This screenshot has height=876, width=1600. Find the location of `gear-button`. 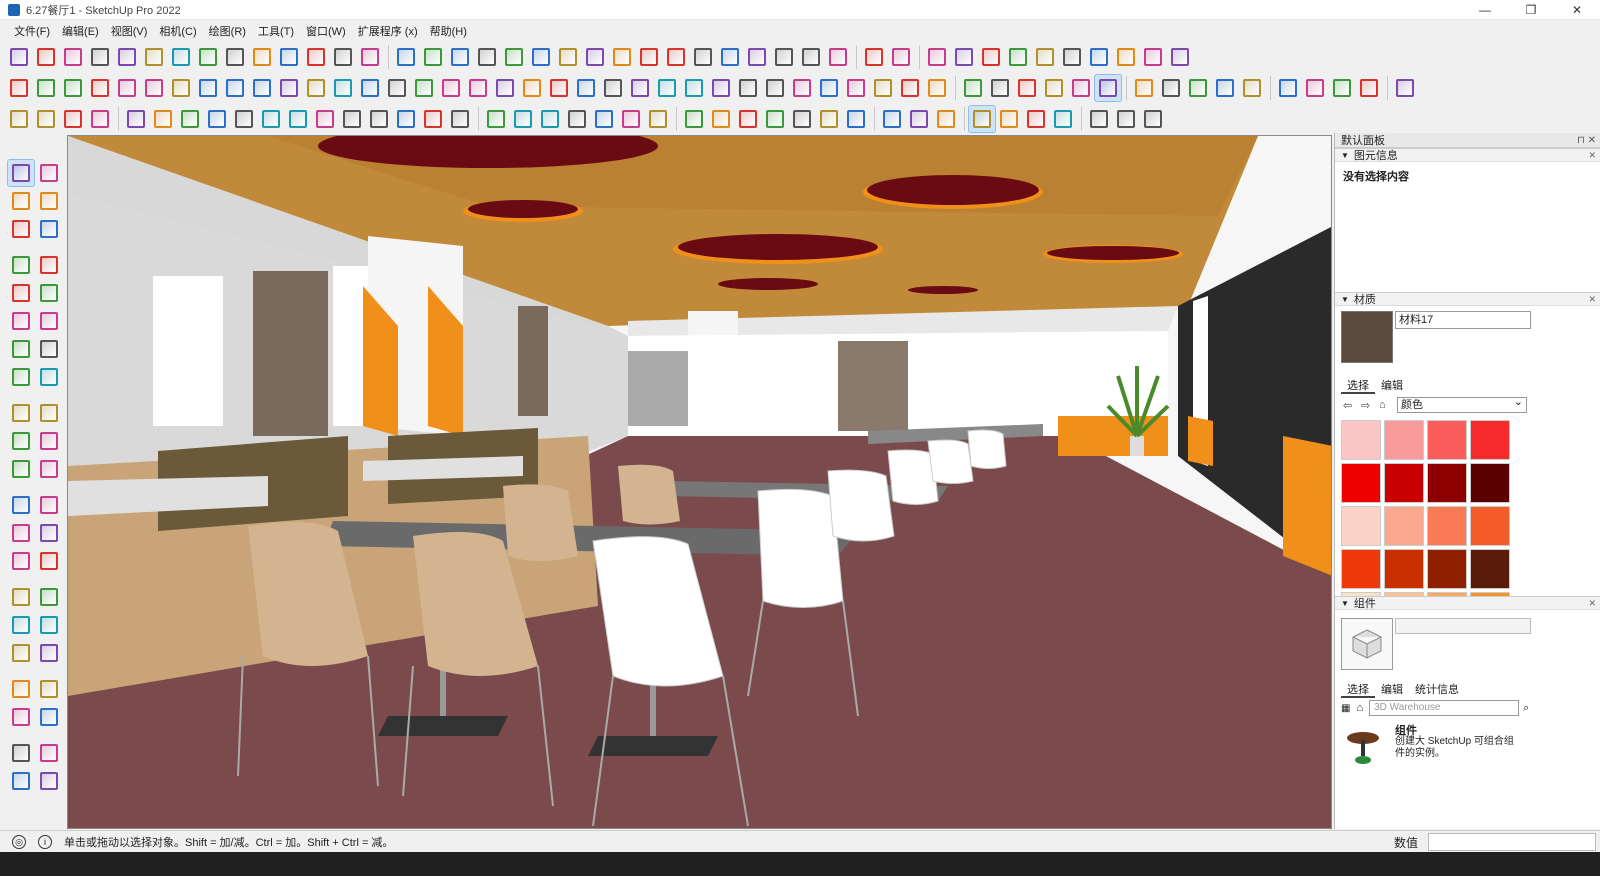

gear-button is located at coordinates (100, 57).